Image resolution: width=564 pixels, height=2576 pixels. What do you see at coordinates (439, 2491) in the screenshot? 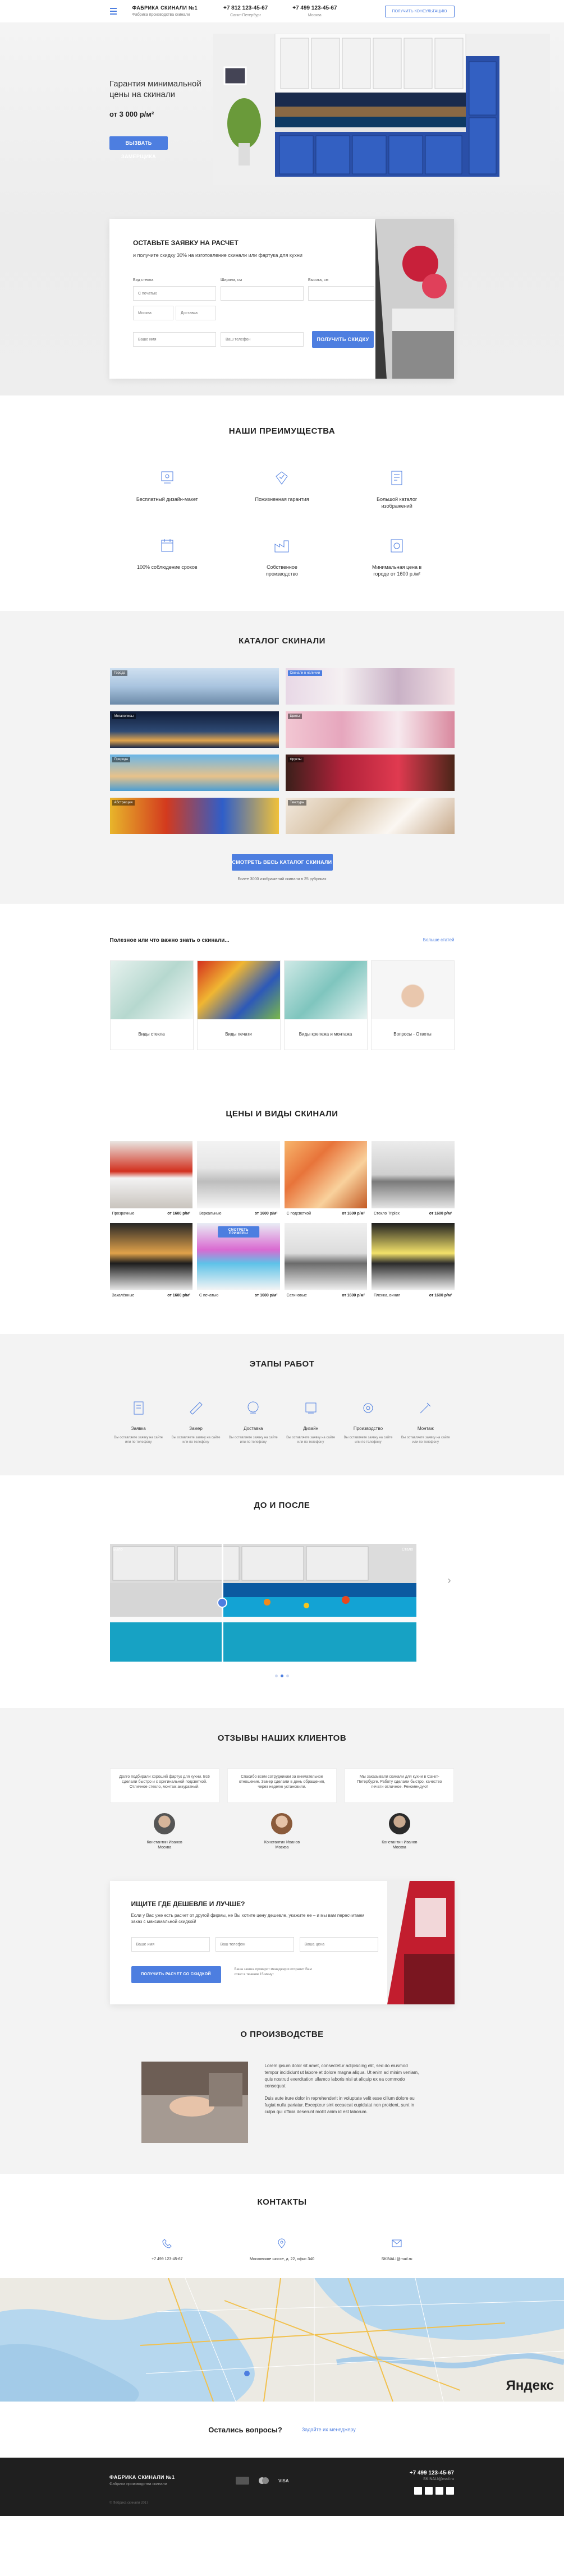
I see `twitter-icon` at bounding box center [439, 2491].